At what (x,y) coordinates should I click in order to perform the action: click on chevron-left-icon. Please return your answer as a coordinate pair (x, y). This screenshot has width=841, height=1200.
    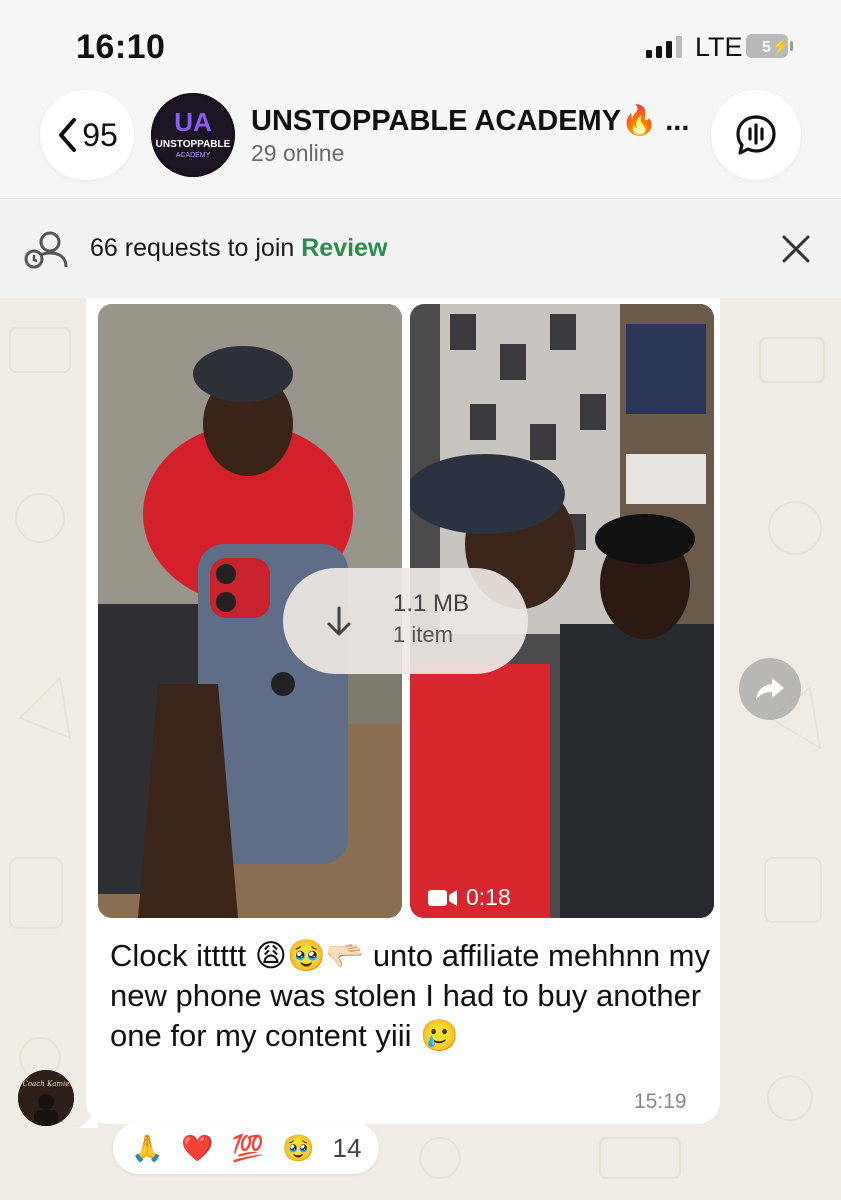
    Looking at the image, I should click on (68, 135).